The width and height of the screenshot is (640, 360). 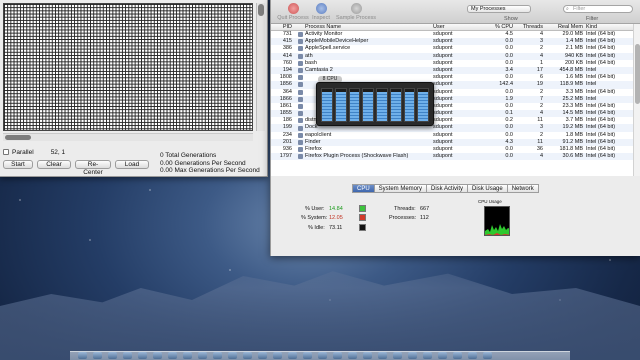 What do you see at coordinates (452, 56) in the screenshot?
I see `table-row: 414 ath sdupont 0.0 4 940 KB Intel (64 bit)` at bounding box center [452, 56].